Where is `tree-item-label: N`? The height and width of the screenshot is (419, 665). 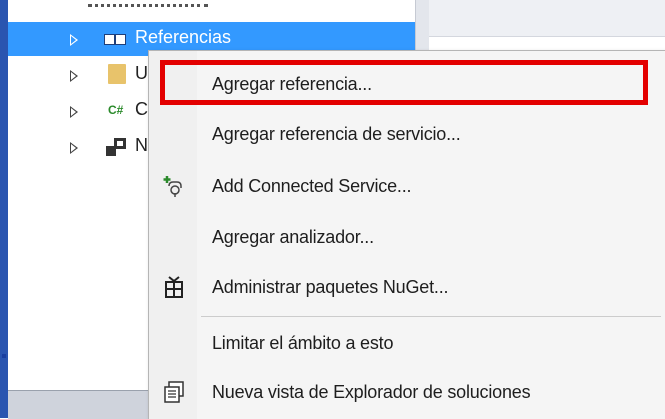 tree-item-label: N is located at coordinates (141, 145).